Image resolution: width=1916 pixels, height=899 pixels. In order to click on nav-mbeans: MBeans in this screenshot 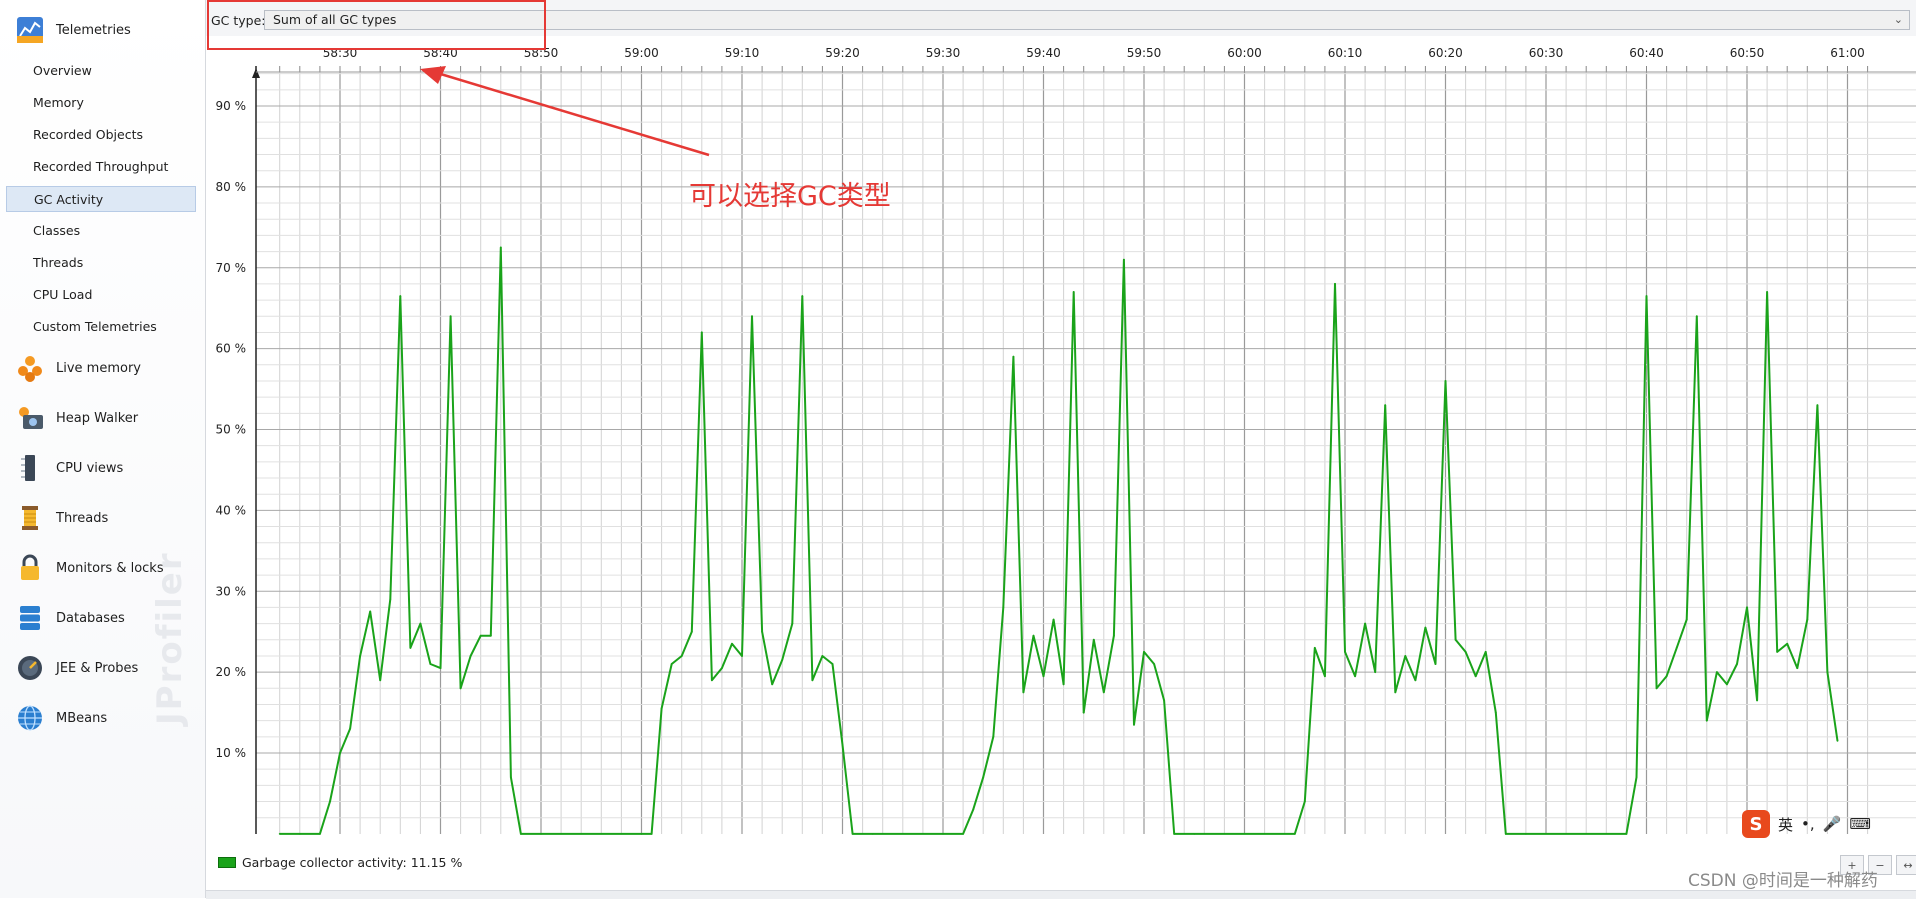, I will do `click(60, 718)`.